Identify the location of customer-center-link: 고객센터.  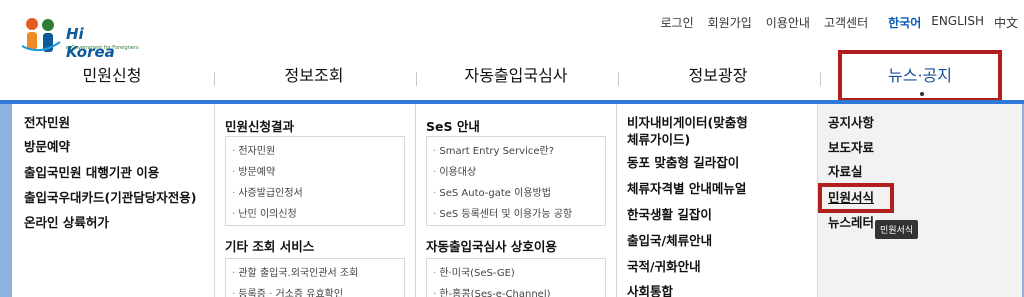
(846, 22).